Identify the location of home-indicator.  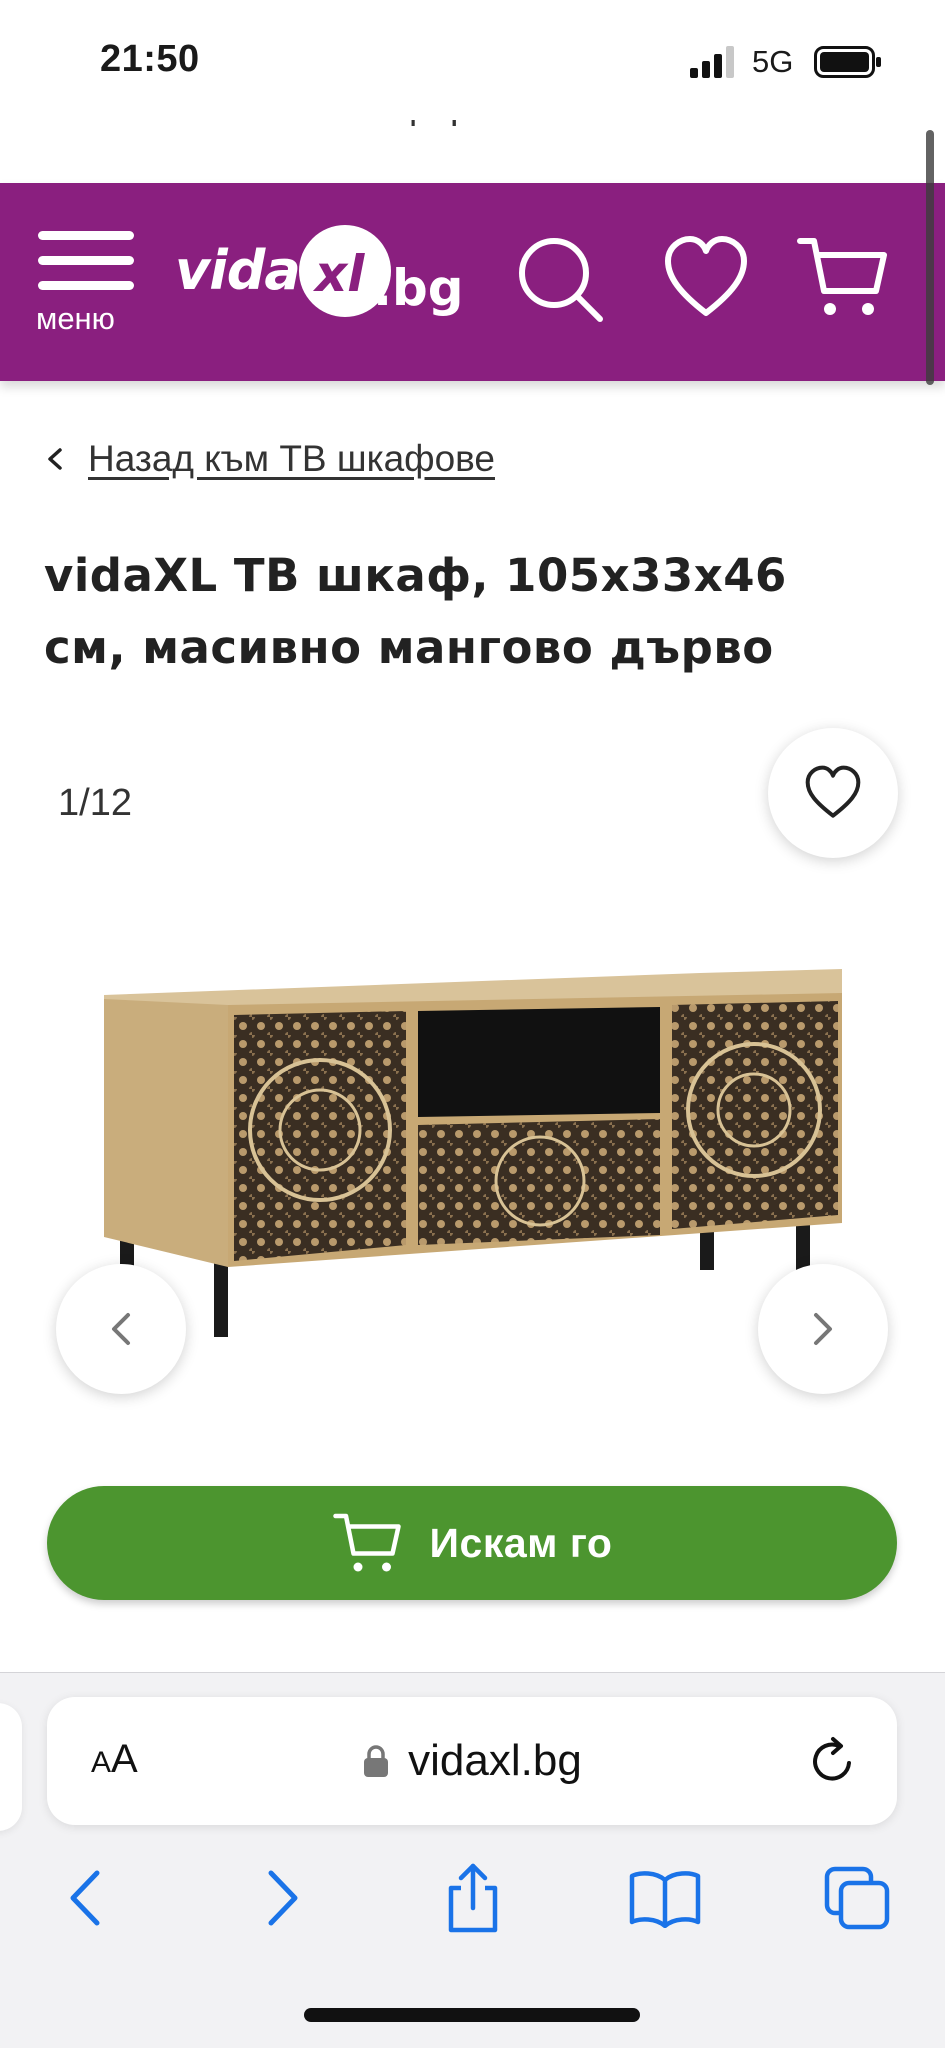
(472, 2015).